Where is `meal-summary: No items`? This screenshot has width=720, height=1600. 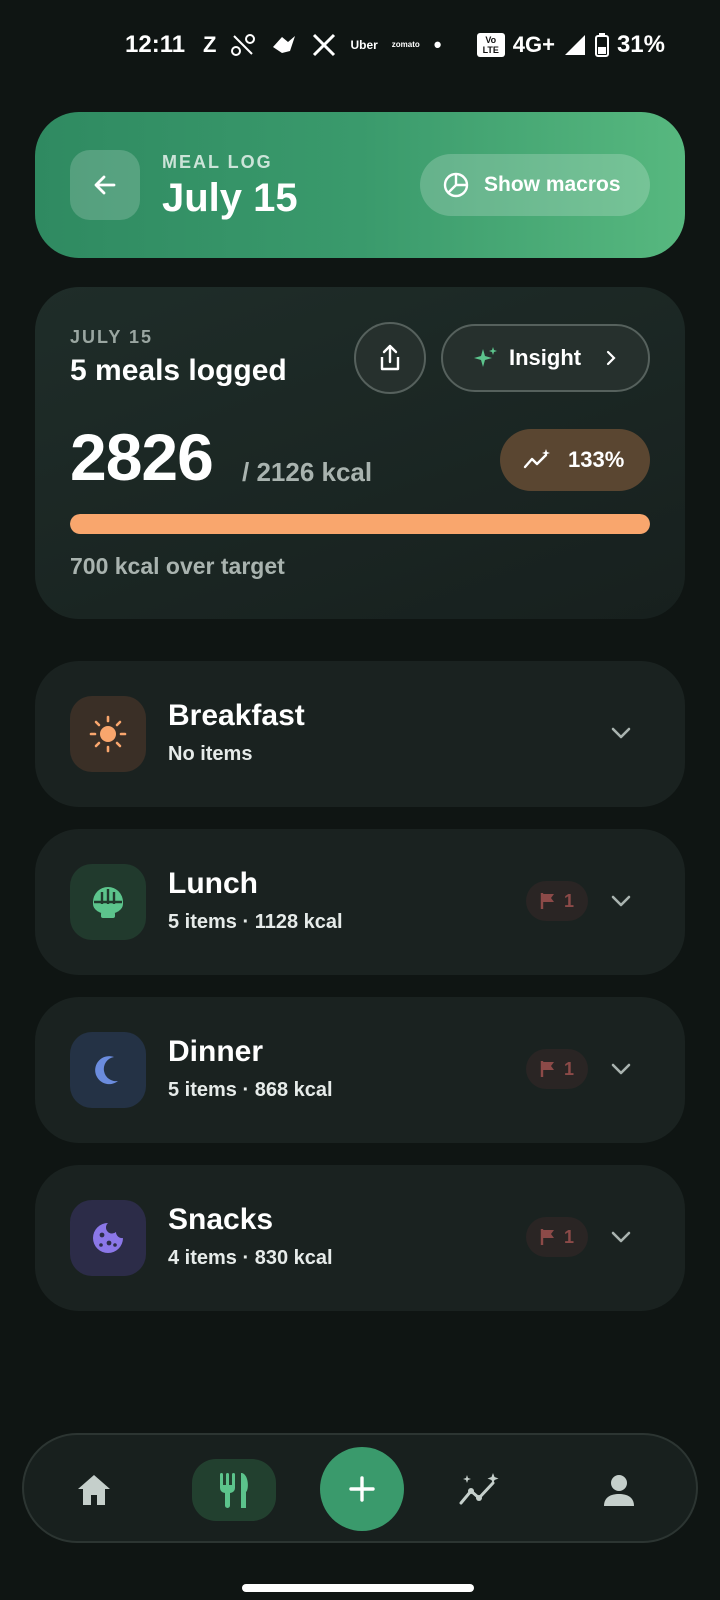 meal-summary: No items is located at coordinates (210, 754).